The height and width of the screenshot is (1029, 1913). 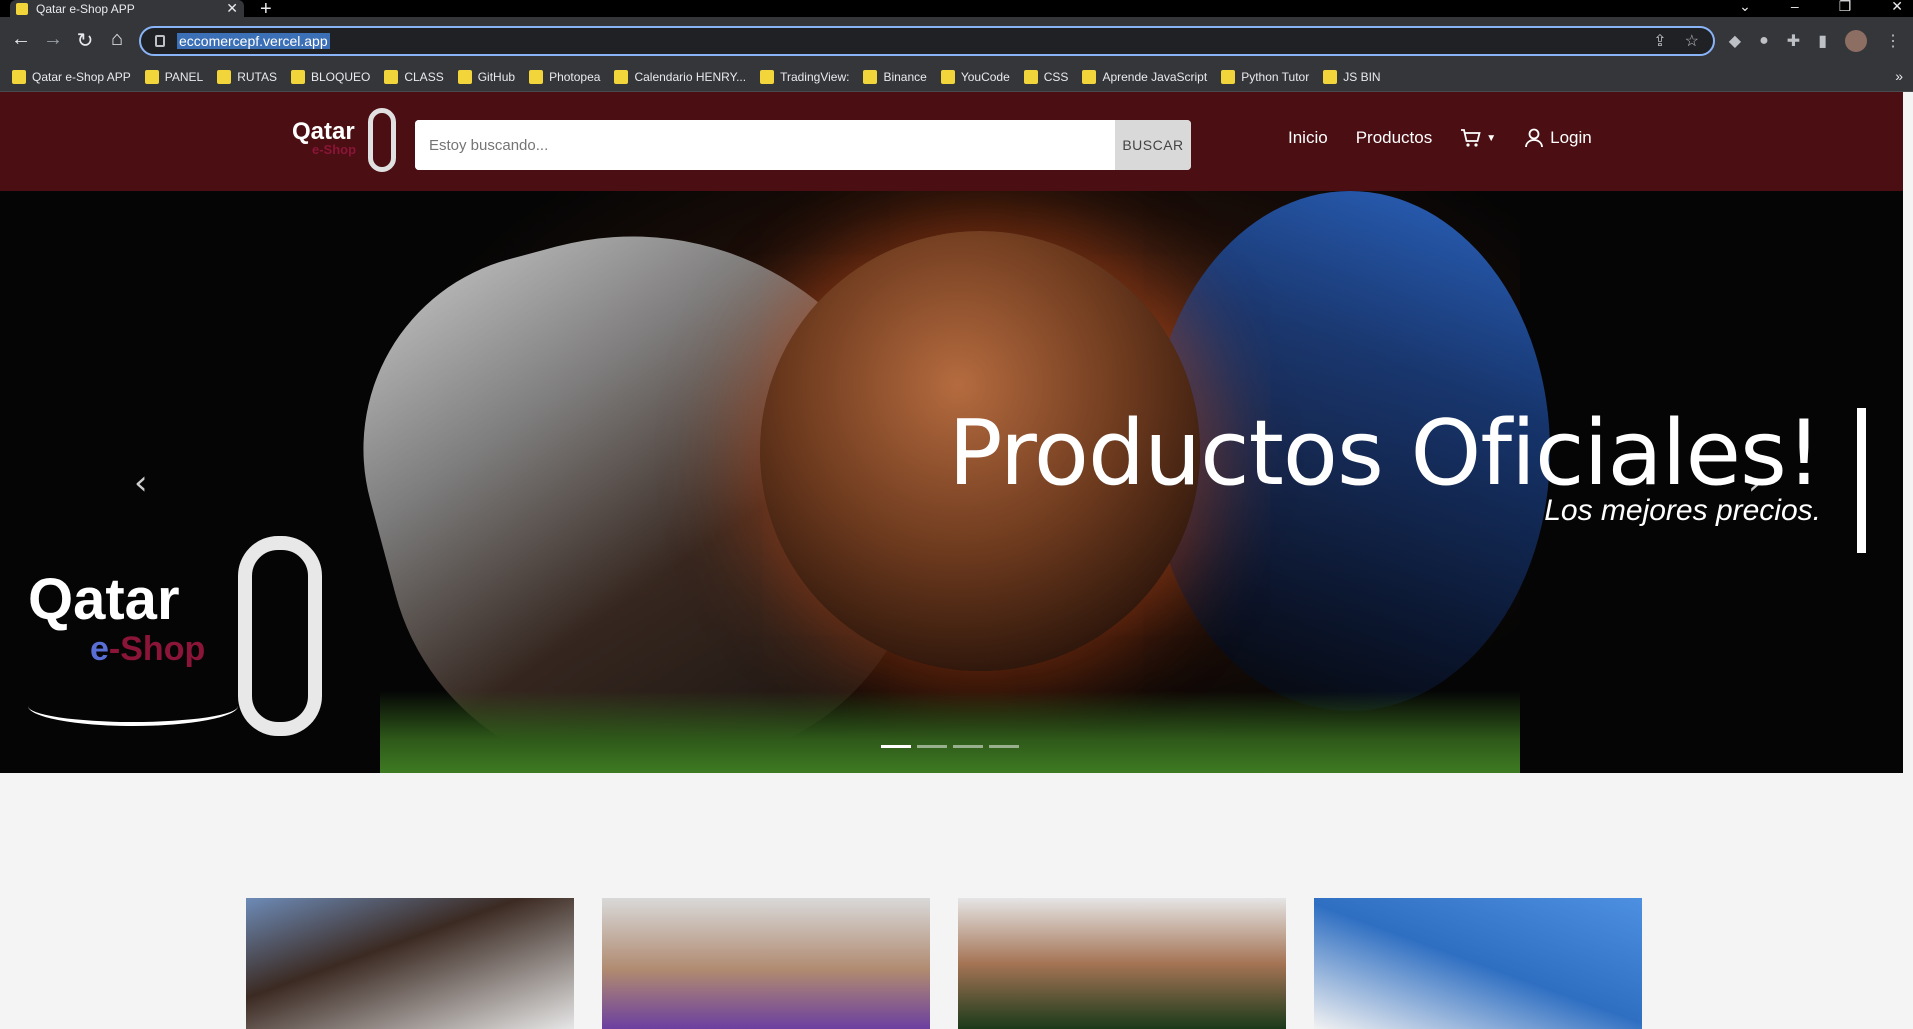 I want to click on logo-subtitle: e-Shop, so click(x=334, y=149).